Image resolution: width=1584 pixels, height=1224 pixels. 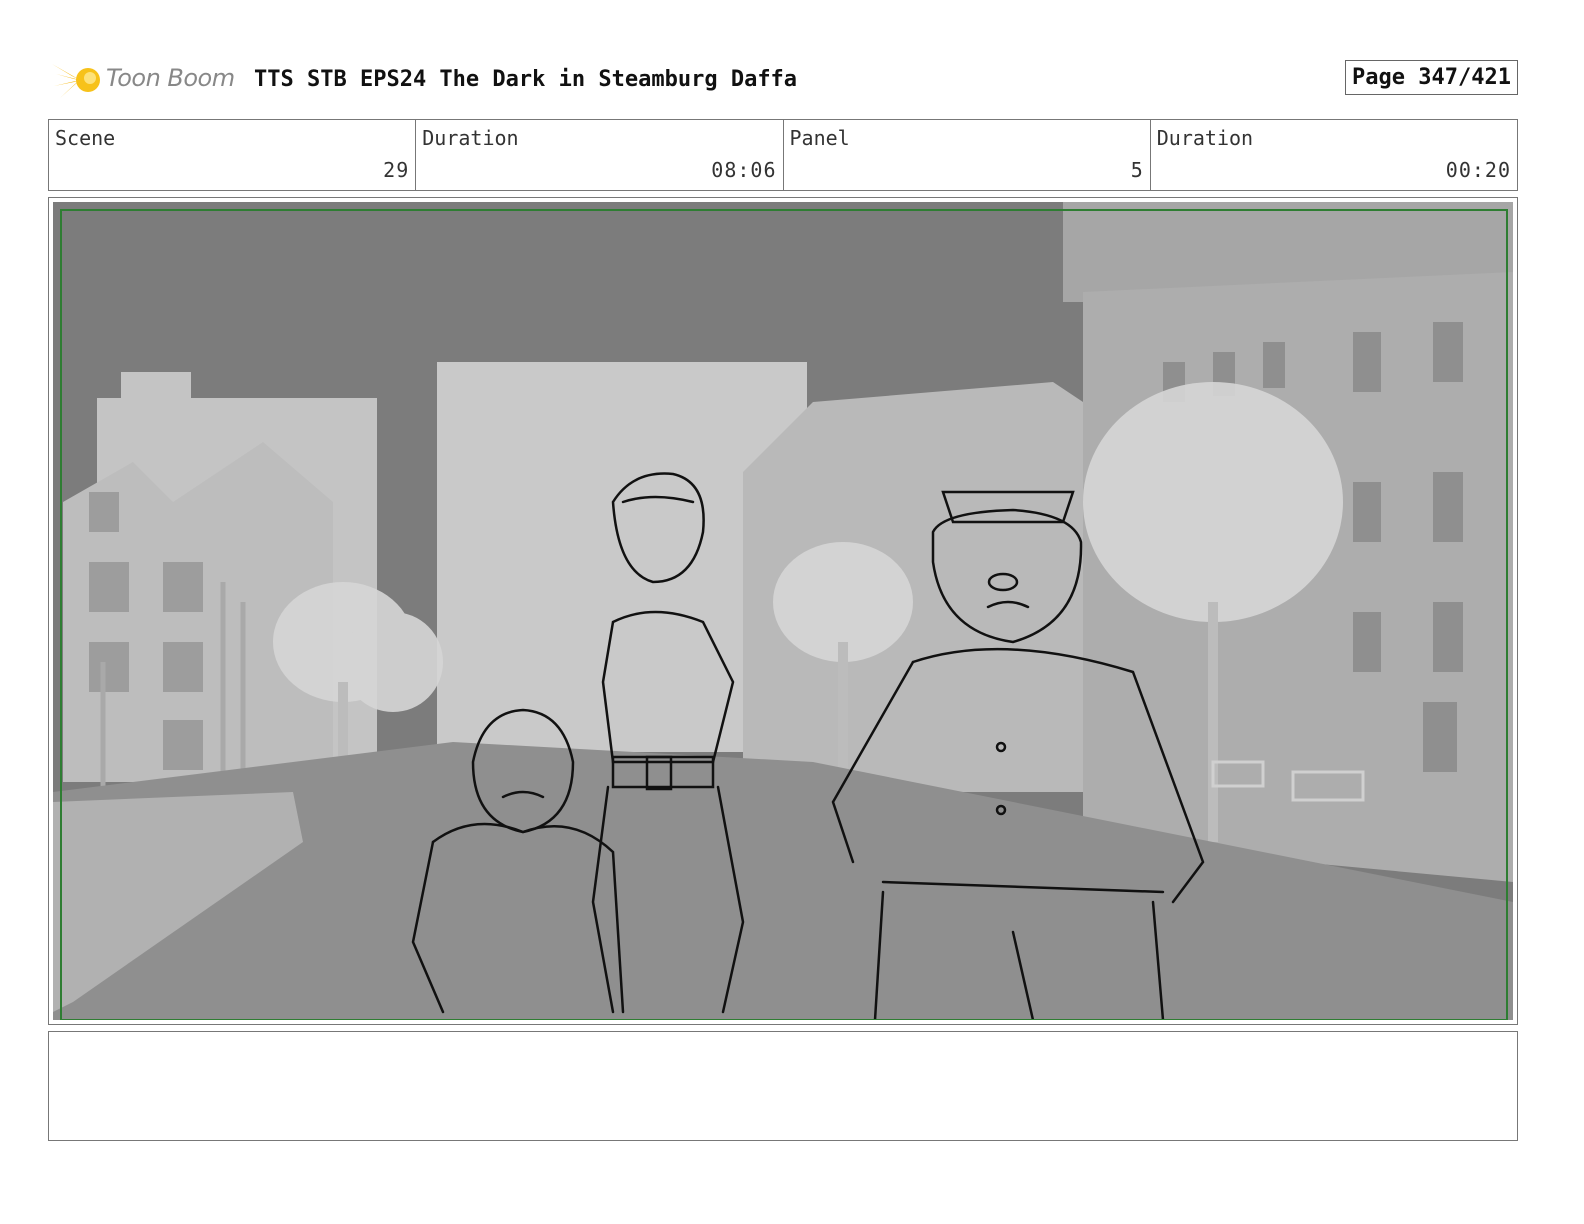 What do you see at coordinates (170, 78) in the screenshot?
I see `logo-text: Toon Boom` at bounding box center [170, 78].